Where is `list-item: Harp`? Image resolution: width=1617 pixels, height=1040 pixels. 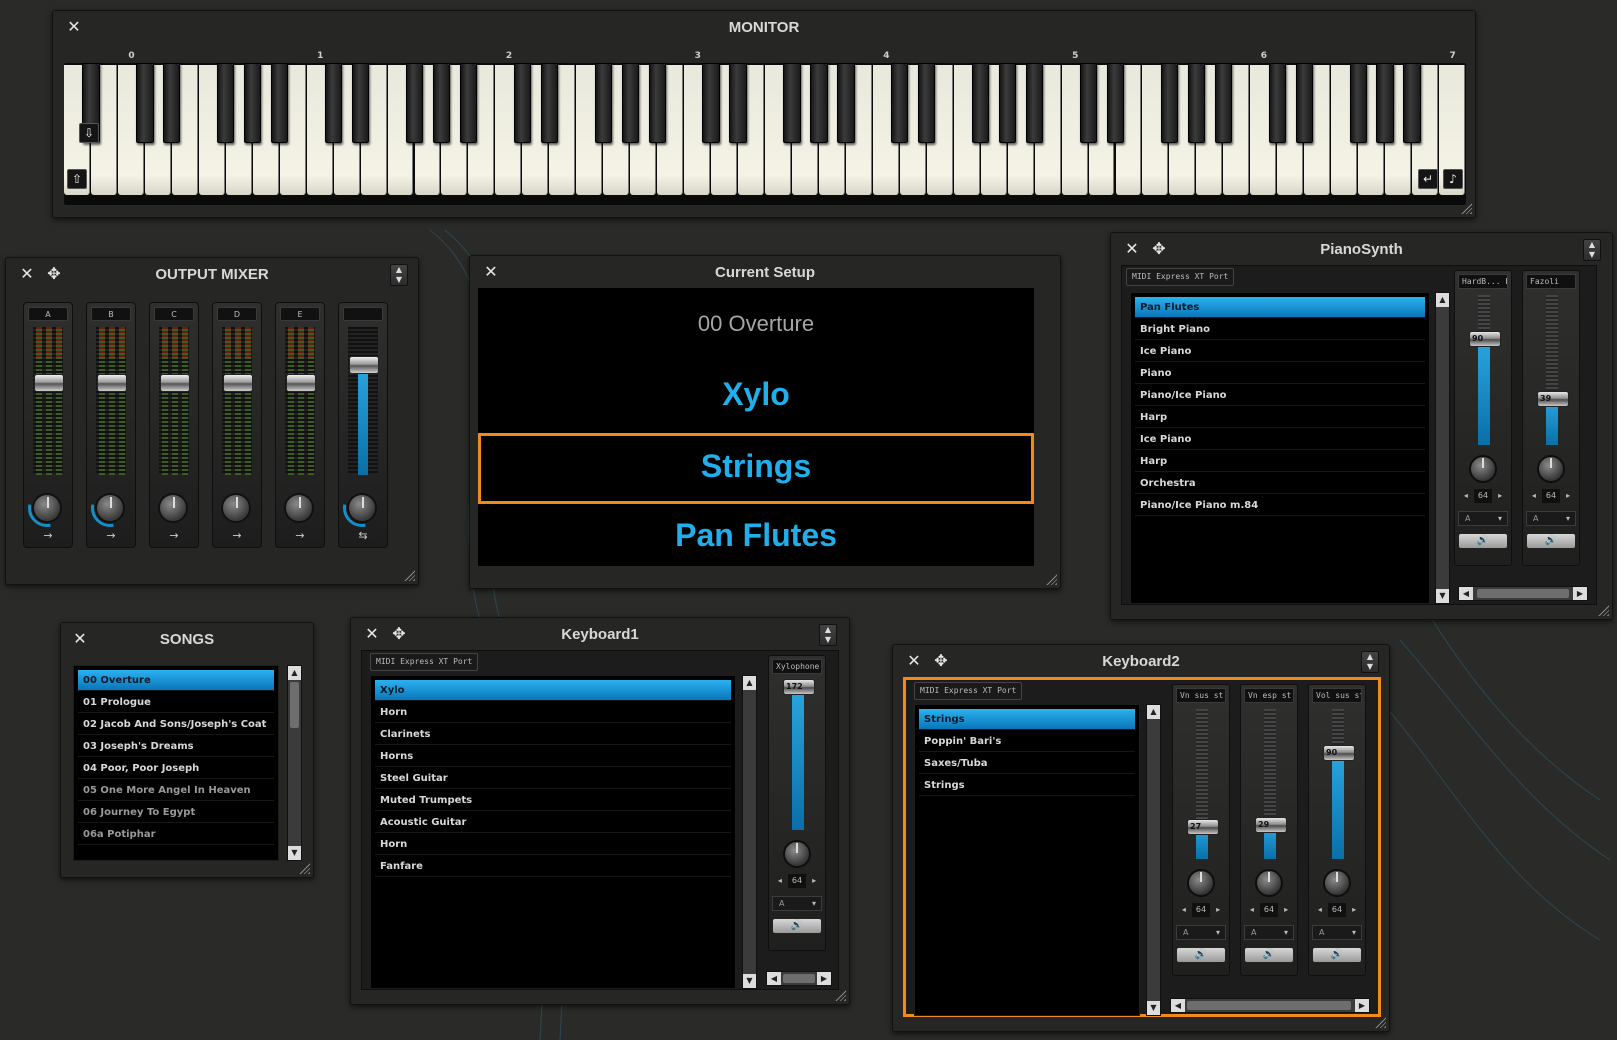
list-item: Harp is located at coordinates (1280, 461).